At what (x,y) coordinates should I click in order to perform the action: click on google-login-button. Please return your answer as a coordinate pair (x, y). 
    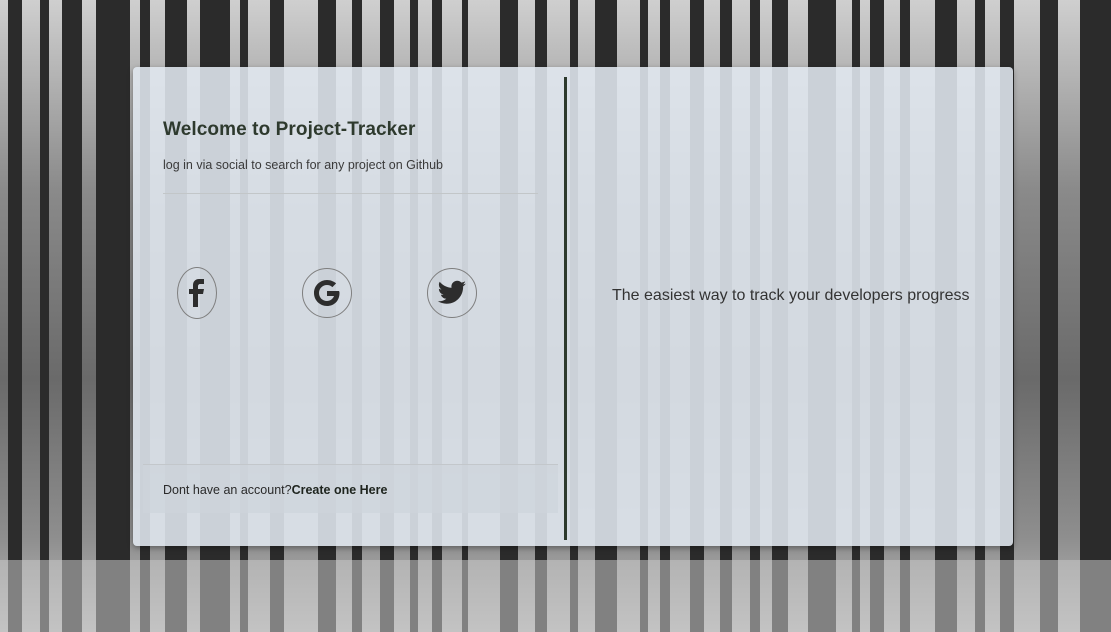
    Looking at the image, I should click on (327, 293).